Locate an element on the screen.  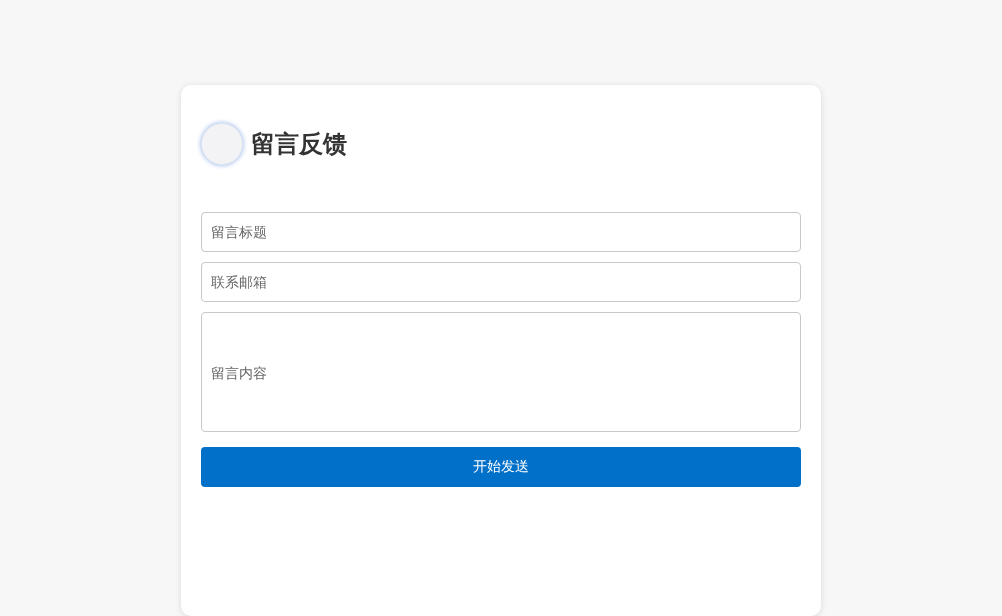
avatar-icon is located at coordinates (222, 144).